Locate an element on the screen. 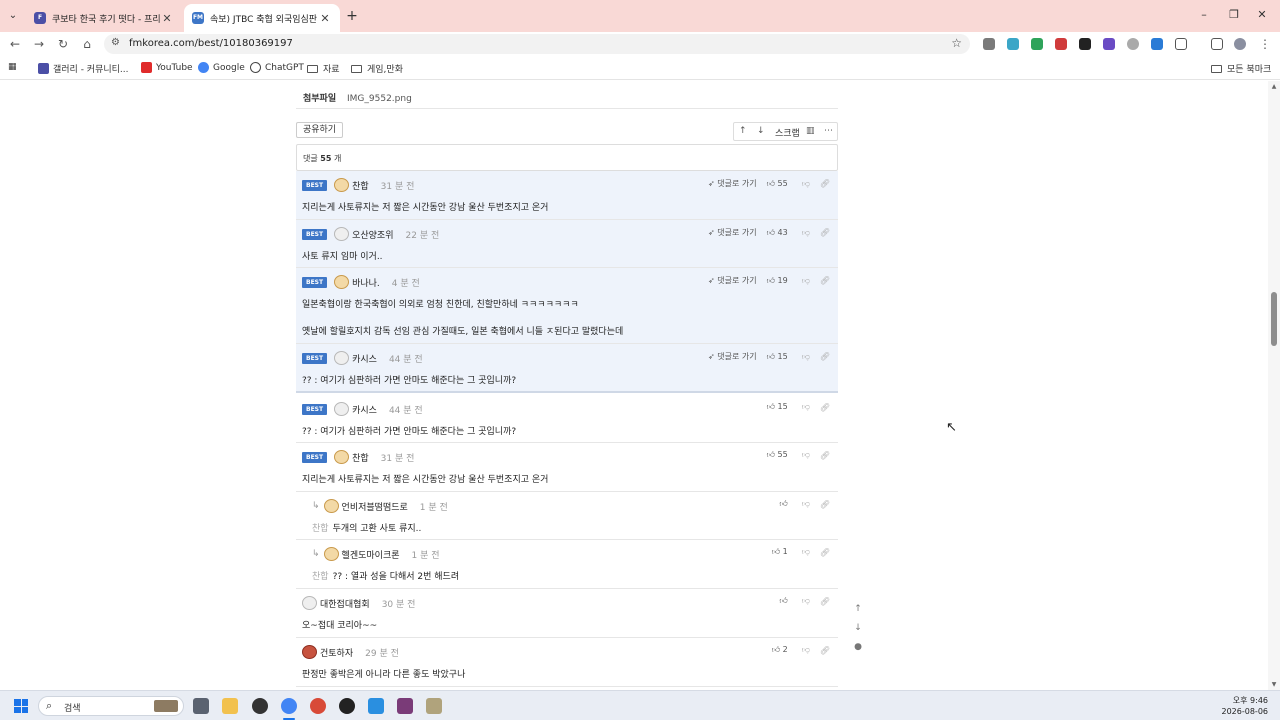 The height and width of the screenshot is (720, 1280). steam-icon is located at coordinates (260, 706).